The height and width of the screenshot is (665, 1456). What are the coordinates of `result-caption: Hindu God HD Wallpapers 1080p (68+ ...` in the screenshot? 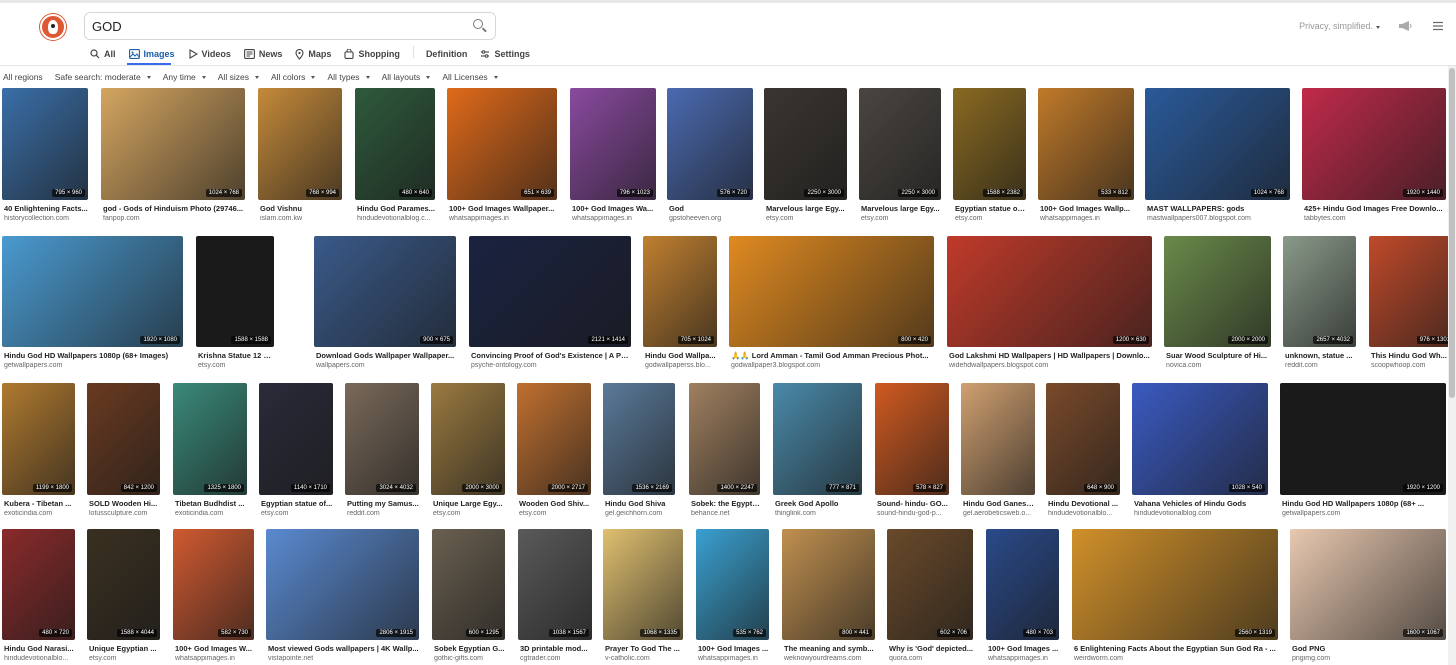 It's located at (1364, 503).